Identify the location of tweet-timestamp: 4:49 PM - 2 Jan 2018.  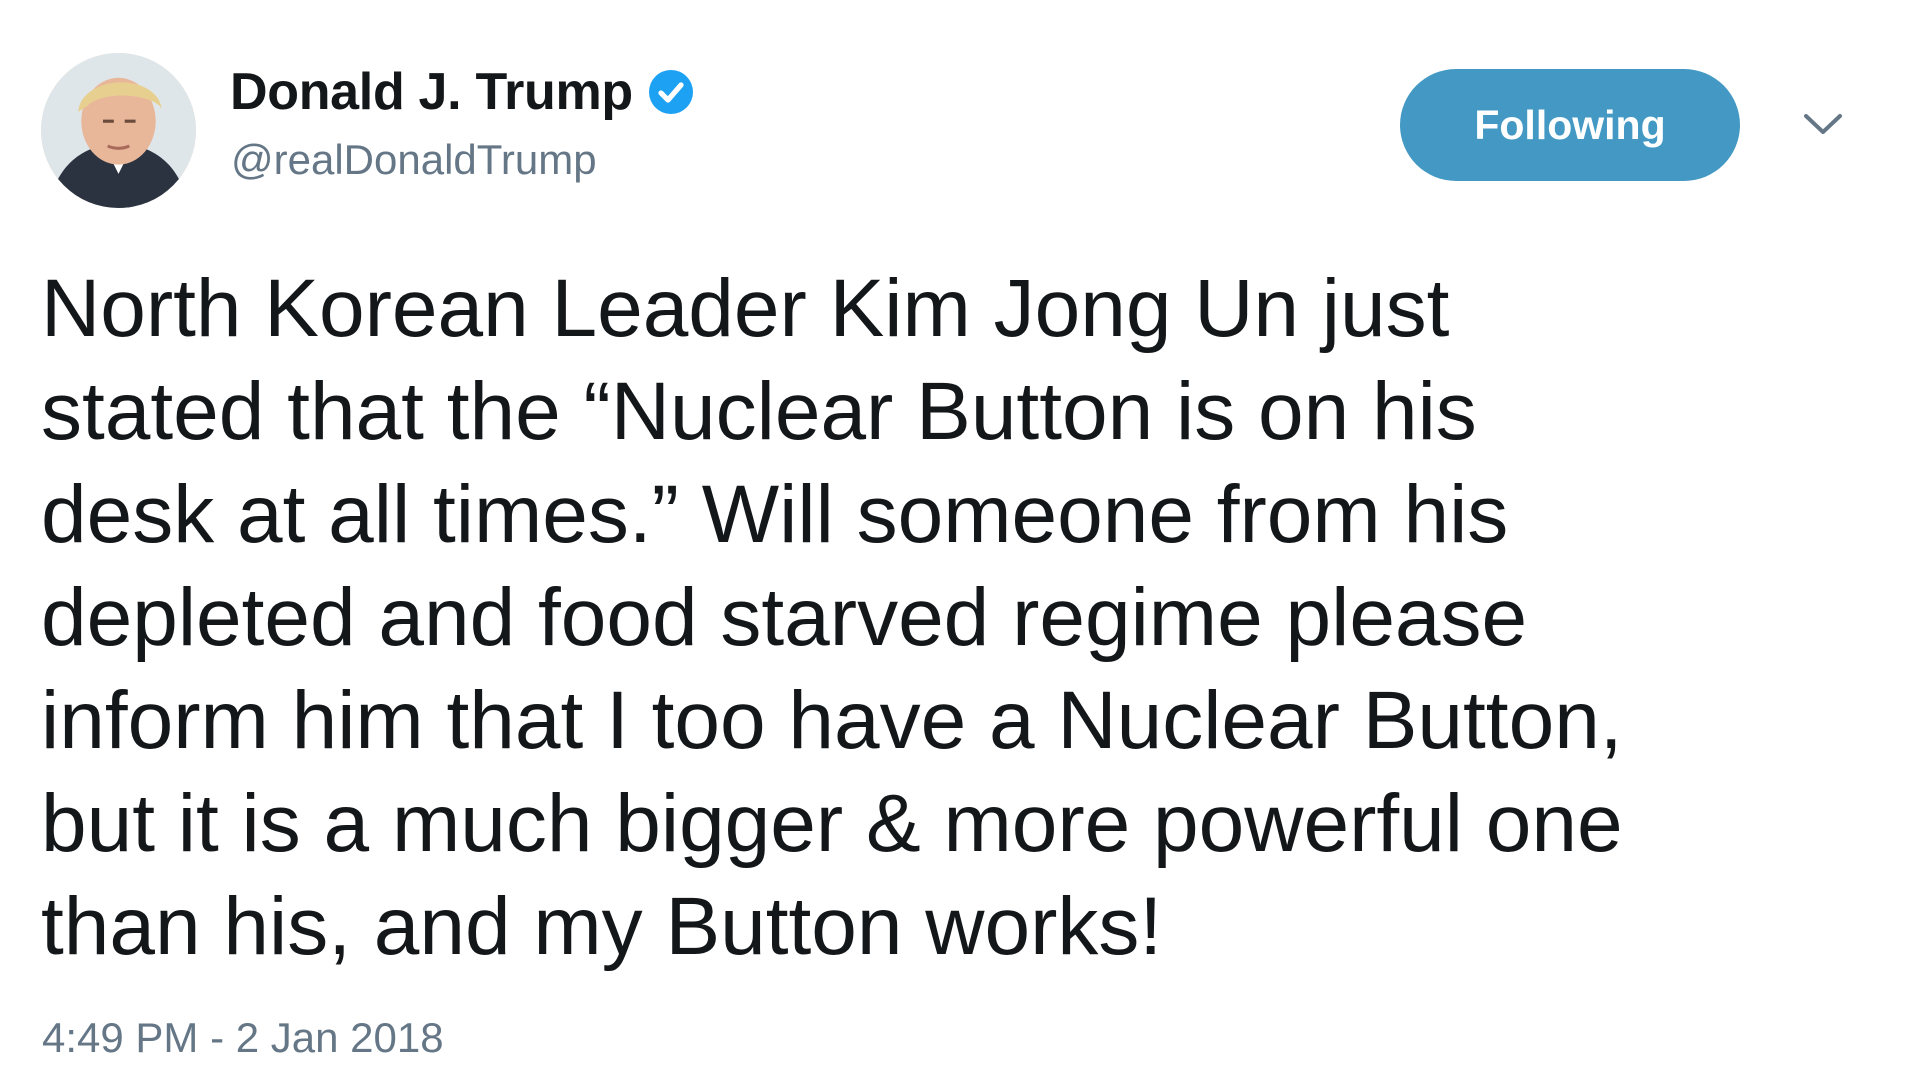
(243, 1038).